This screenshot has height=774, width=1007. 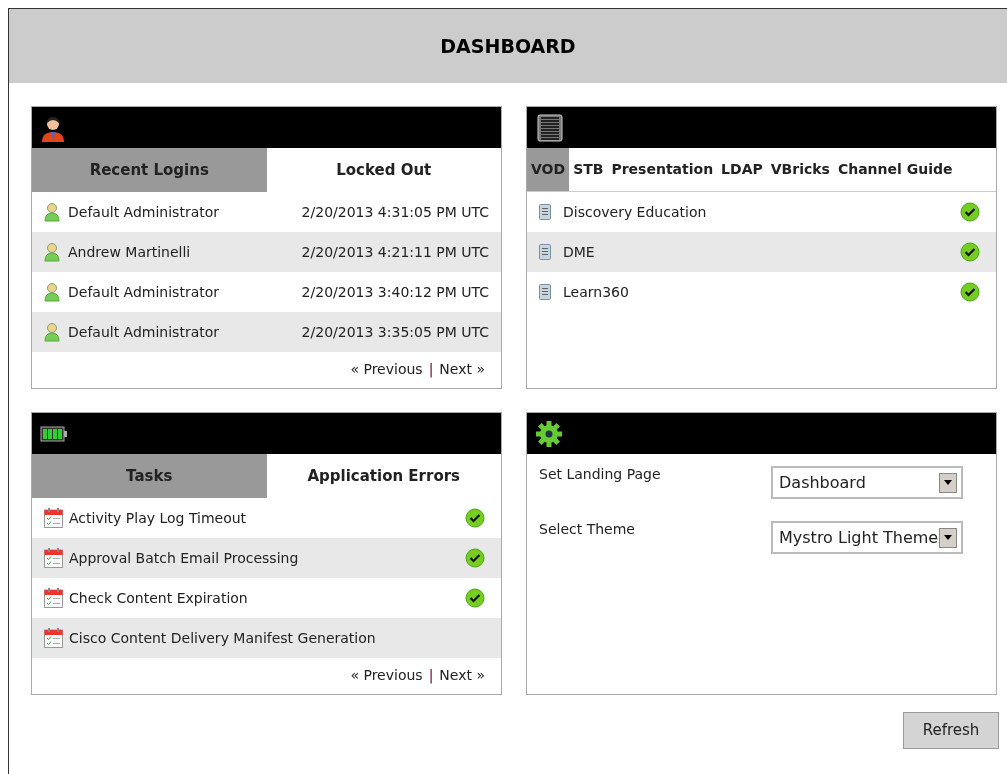 I want to click on refresh-button: Refresh, so click(x=951, y=730).